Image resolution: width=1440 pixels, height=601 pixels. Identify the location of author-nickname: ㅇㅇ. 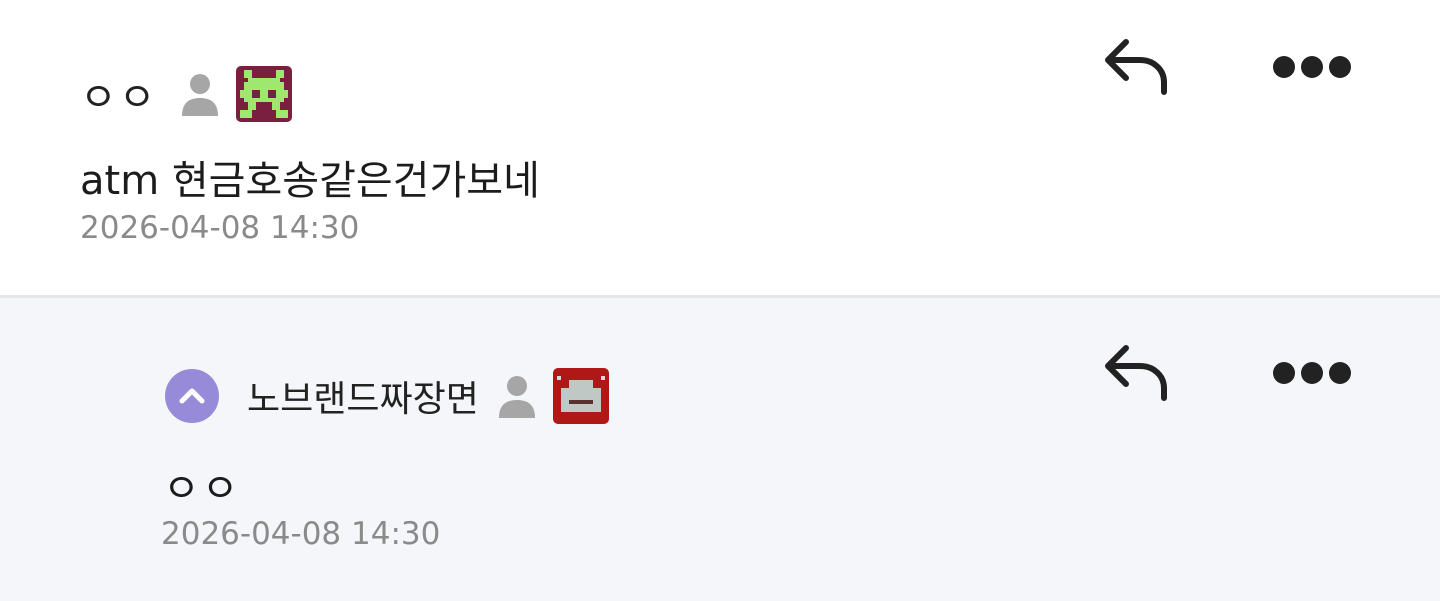
(119, 94).